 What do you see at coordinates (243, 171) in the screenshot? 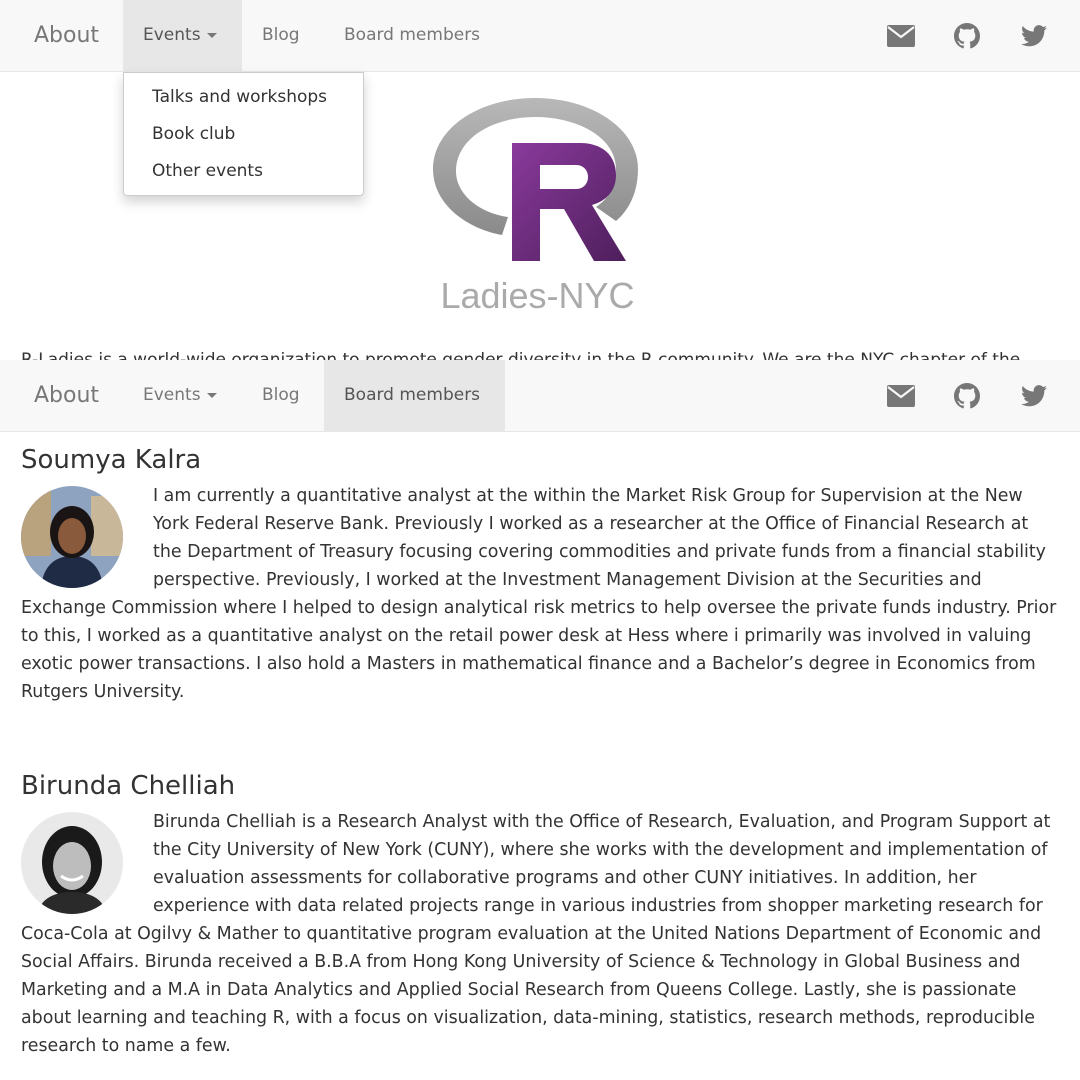
I see `menu-item-other-events: Other events` at bounding box center [243, 171].